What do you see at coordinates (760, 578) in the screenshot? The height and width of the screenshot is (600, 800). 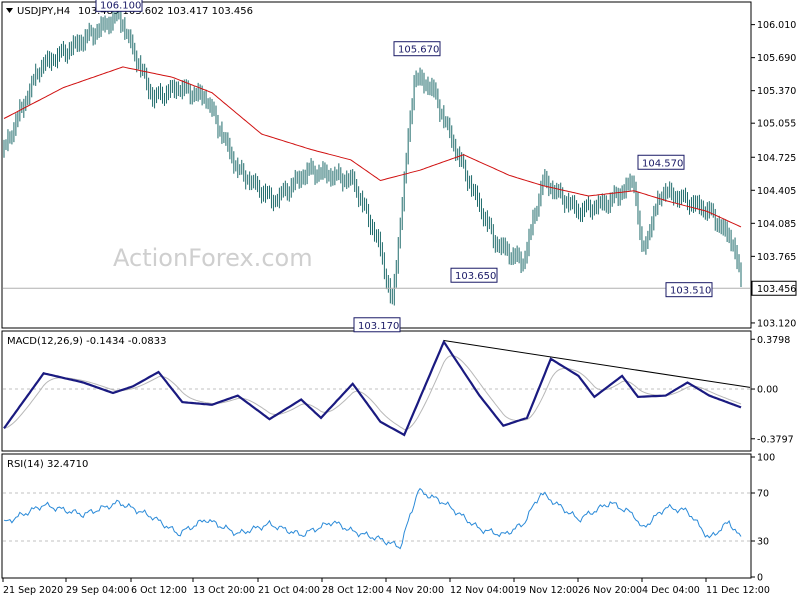 I see `rsi-tick-label: 0` at bounding box center [760, 578].